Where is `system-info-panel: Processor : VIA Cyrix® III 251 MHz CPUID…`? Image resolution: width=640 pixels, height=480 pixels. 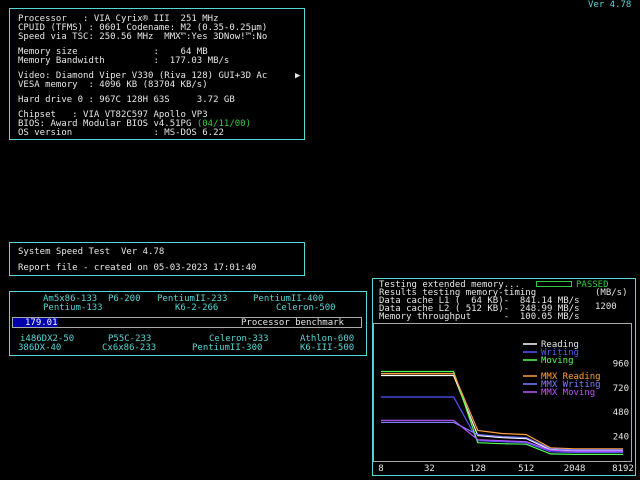
system-info-panel: Processor : VIA Cyrix® III 251 MHz CPUID… is located at coordinates (157, 74).